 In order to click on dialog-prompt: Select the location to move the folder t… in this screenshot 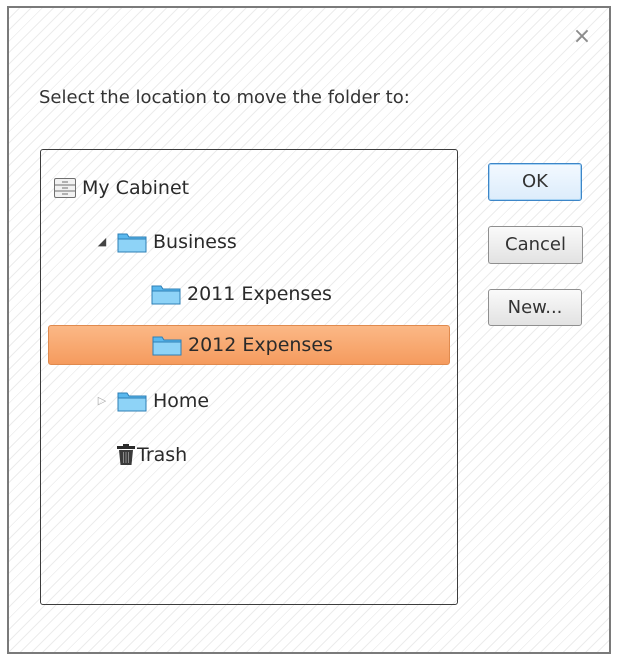, I will do `click(224, 97)`.